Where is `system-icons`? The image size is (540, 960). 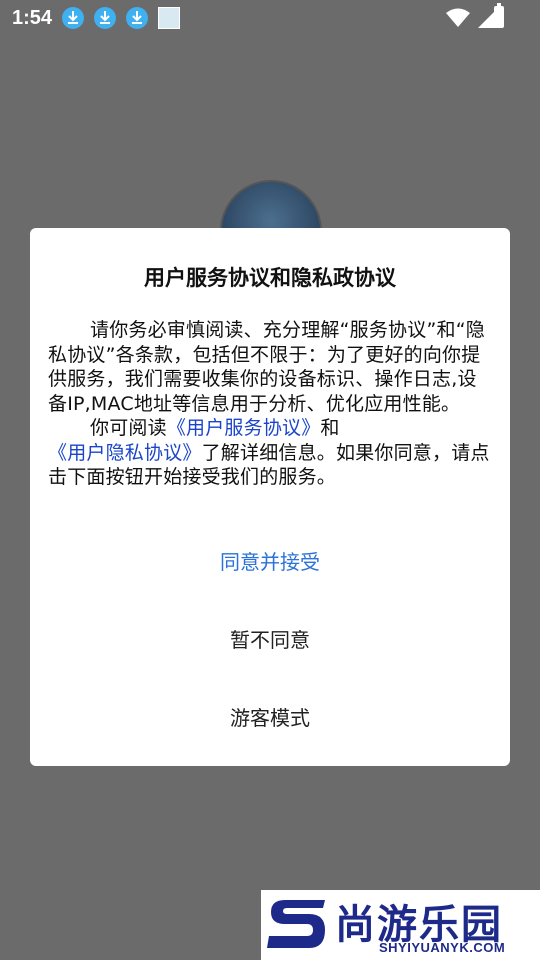
system-icons is located at coordinates (472, 18).